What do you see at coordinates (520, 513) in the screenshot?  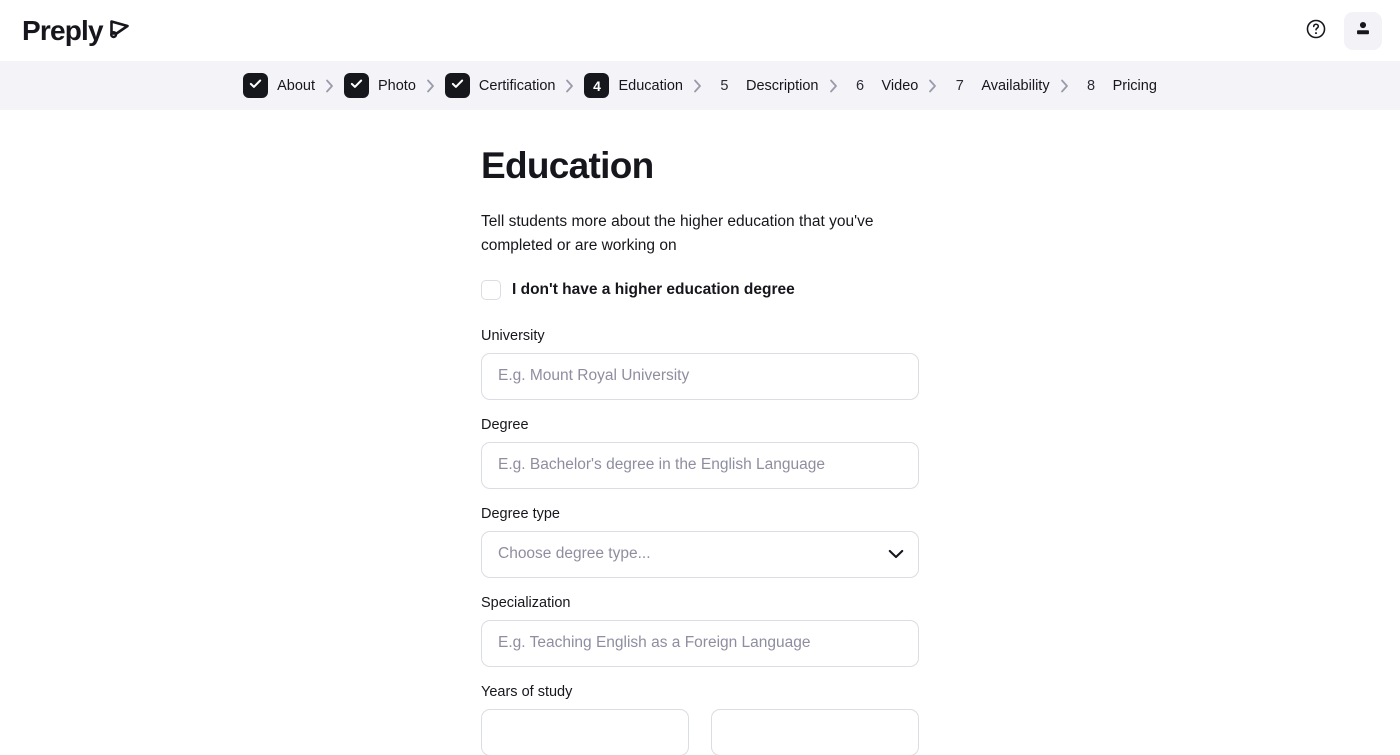 I see `degree-type-label: Degree type` at bounding box center [520, 513].